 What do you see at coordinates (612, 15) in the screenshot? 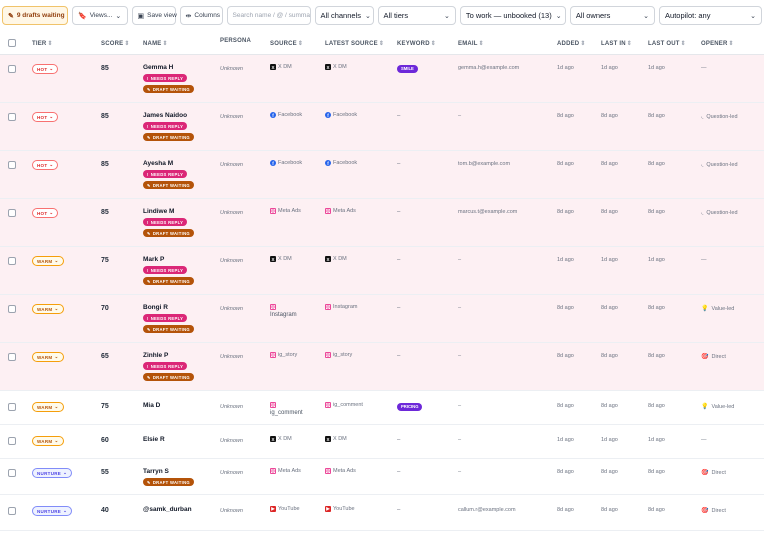
I see `owners-select: All owners ⌄` at bounding box center [612, 15].